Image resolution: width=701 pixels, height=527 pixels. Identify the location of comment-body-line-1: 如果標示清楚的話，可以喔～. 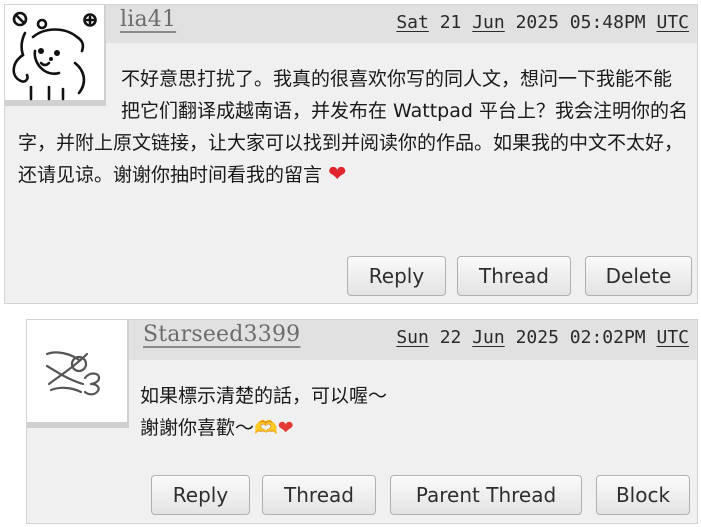
(264, 396).